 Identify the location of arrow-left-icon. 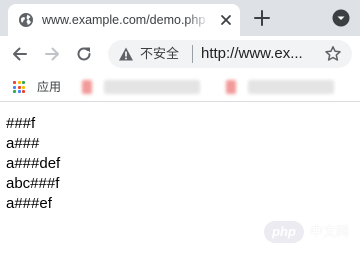
(20, 54).